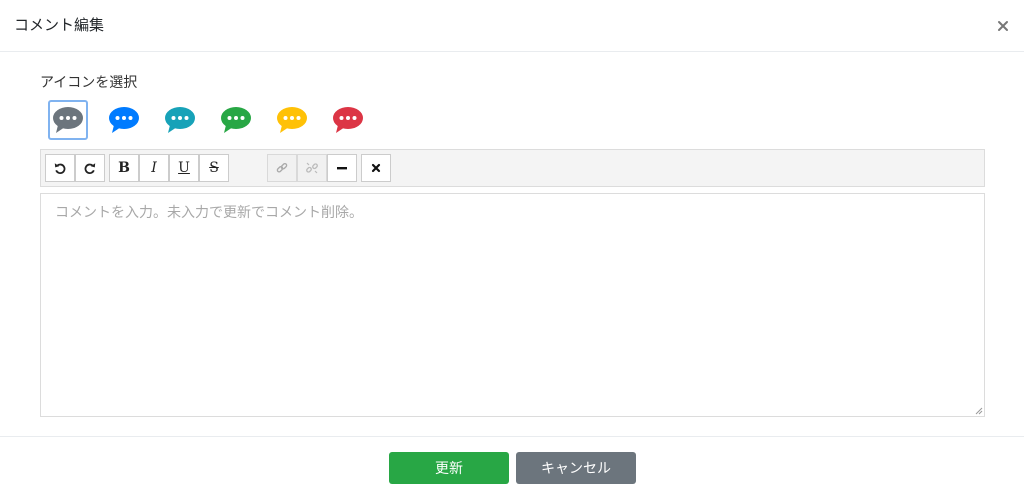 The image size is (1024, 499). I want to click on icon-option-blue, so click(124, 120).